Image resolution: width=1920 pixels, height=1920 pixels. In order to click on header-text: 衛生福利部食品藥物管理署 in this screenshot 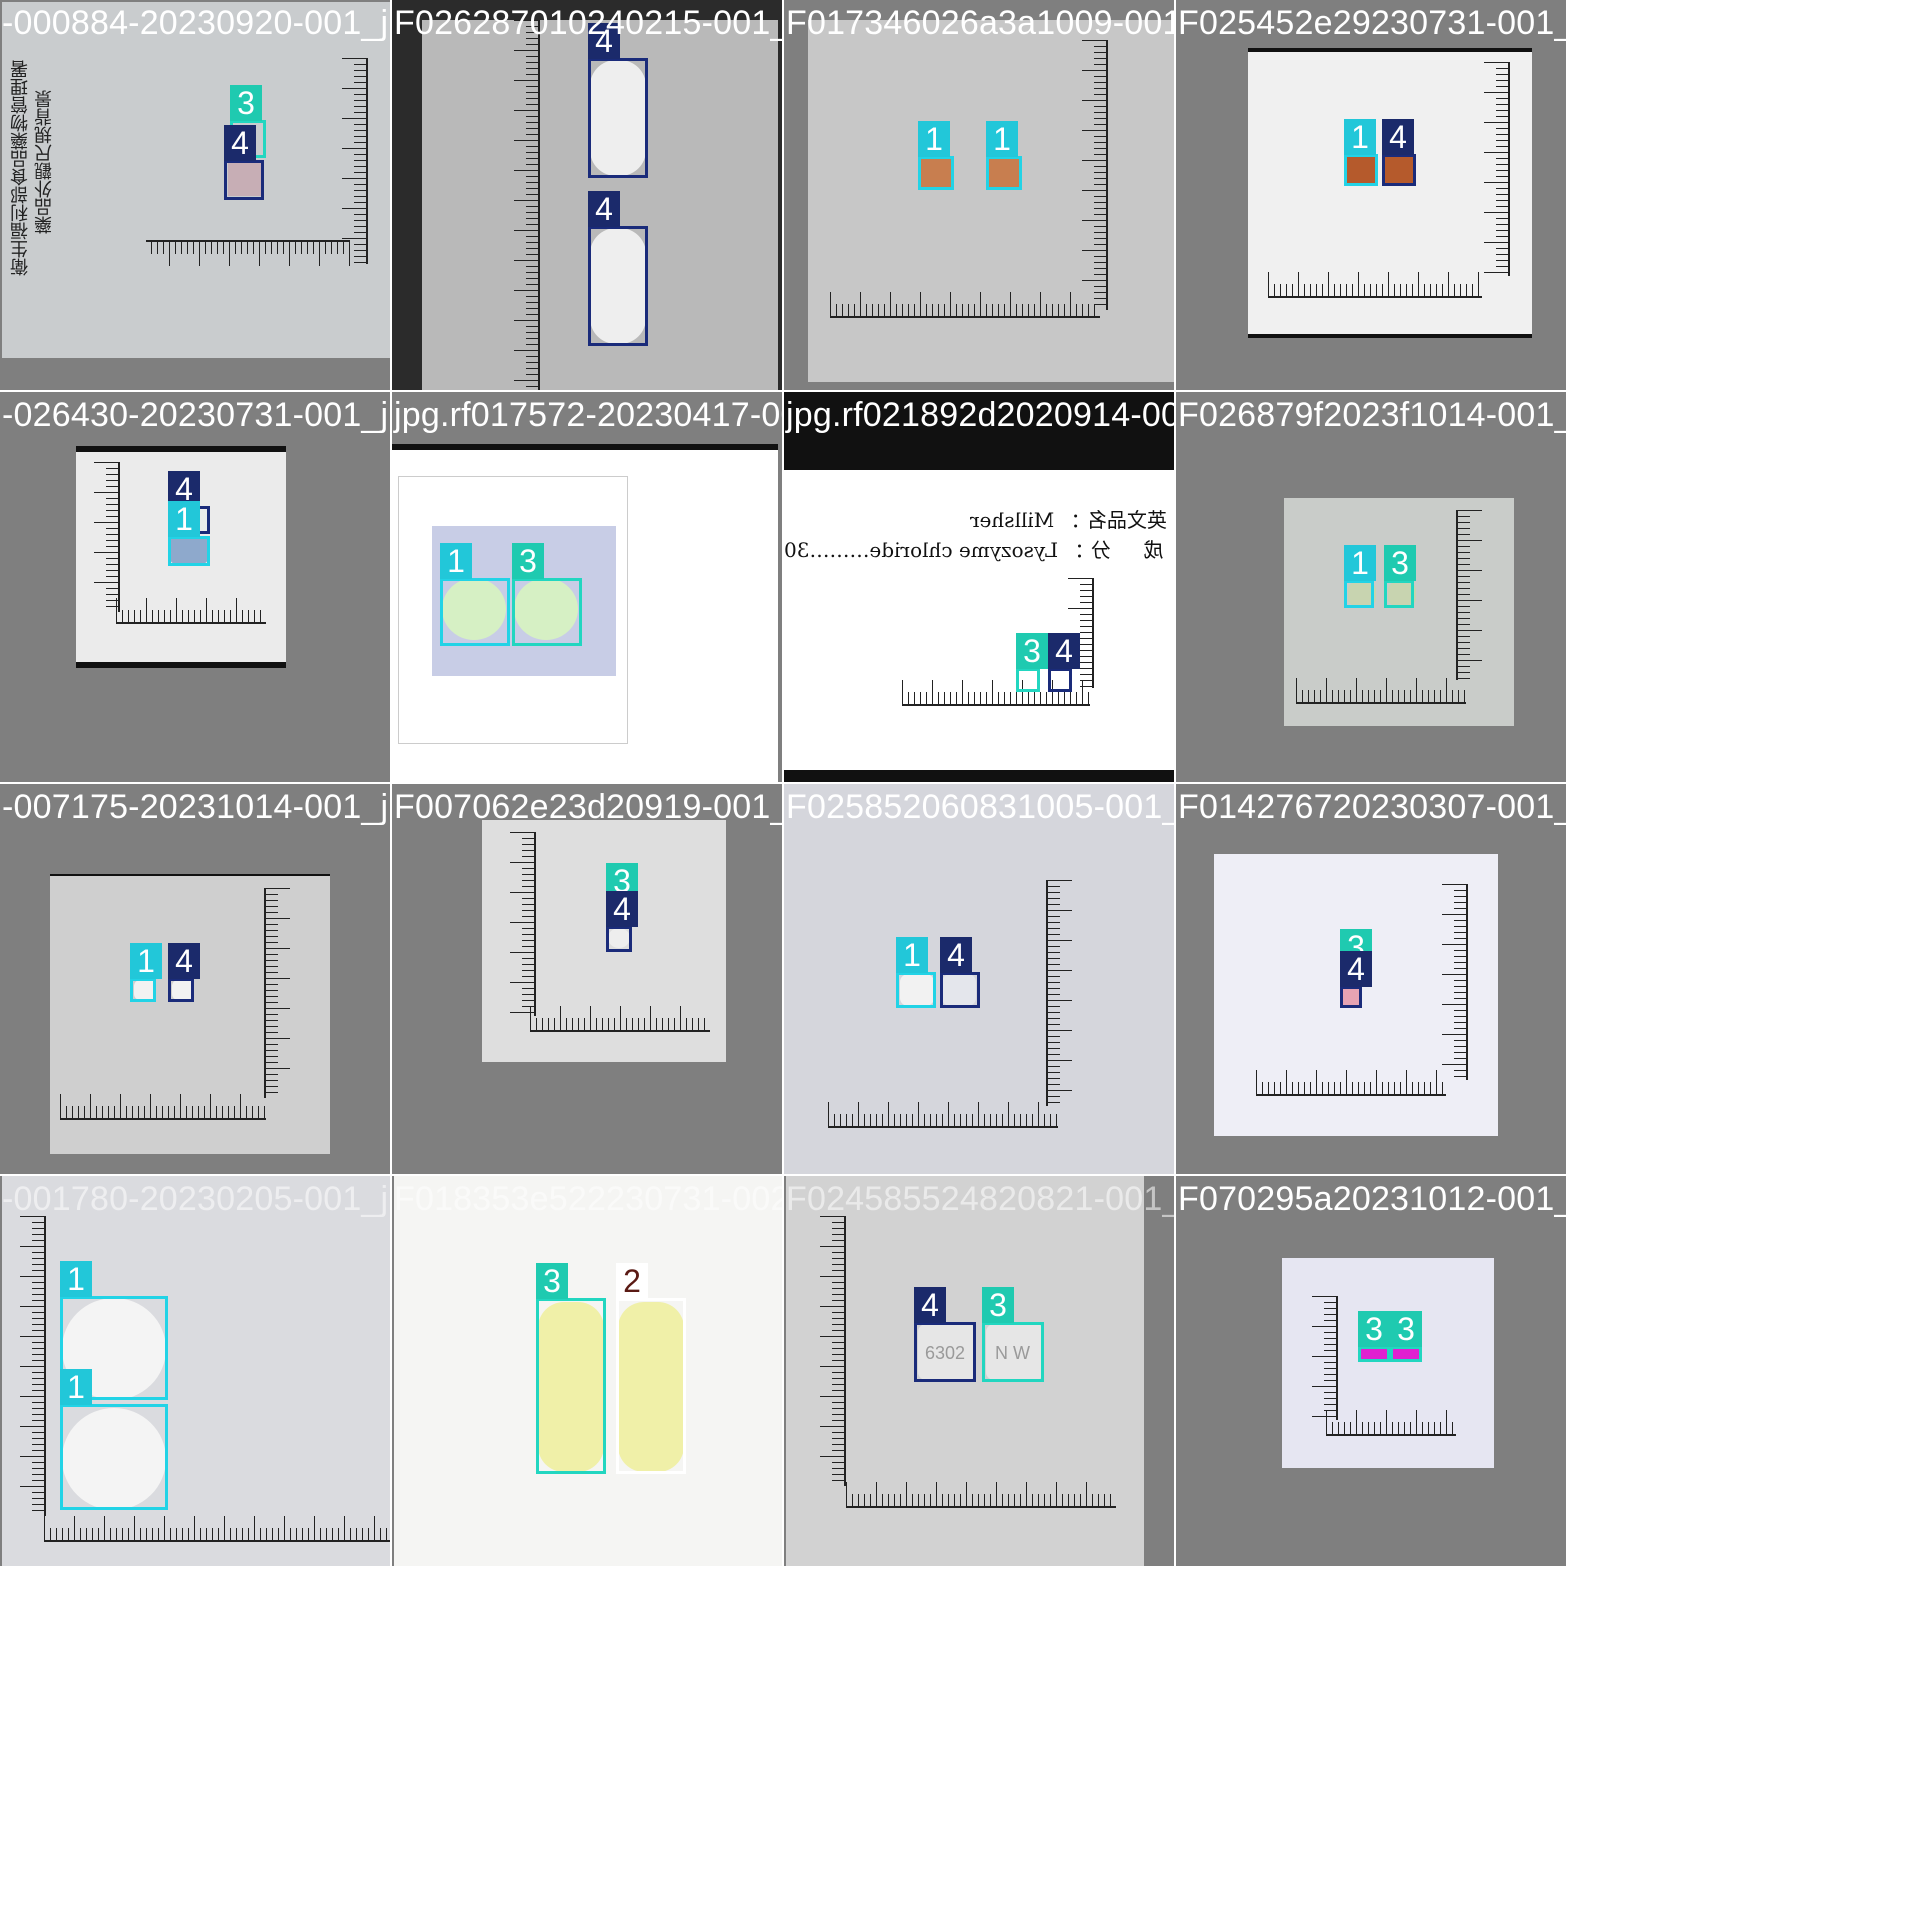, I will do `click(20, 168)`.